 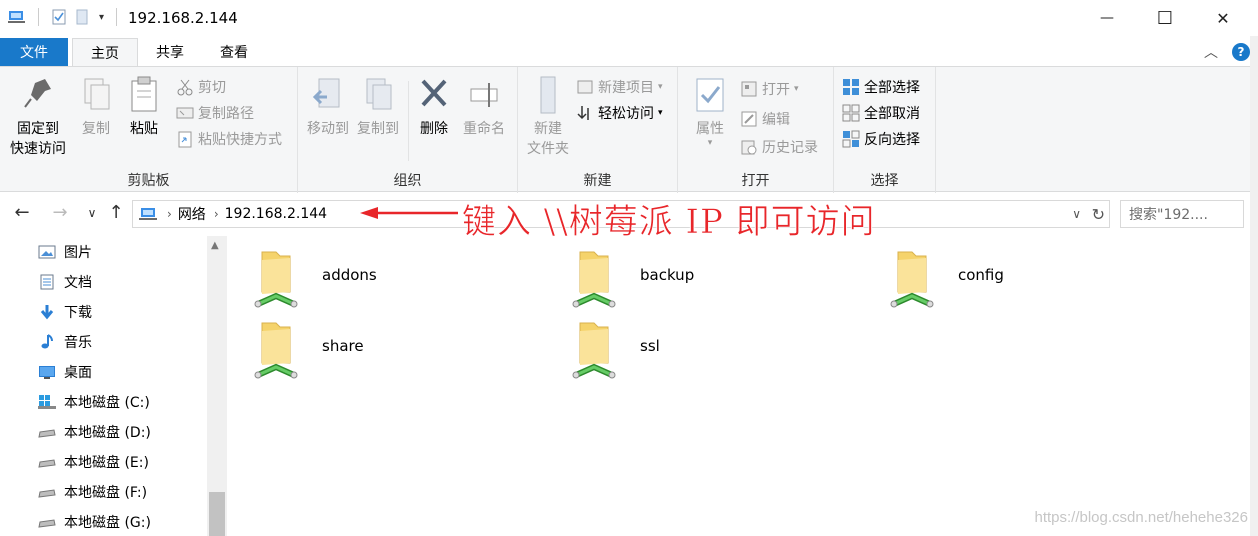 What do you see at coordinates (215, 245) in the screenshot?
I see `scroll-up-icon: ▲` at bounding box center [215, 245].